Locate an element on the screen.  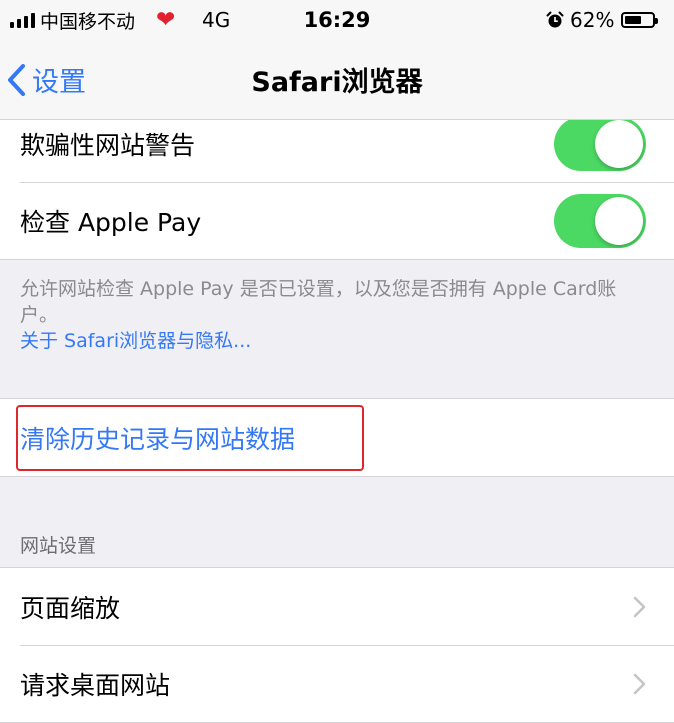
heart-icon: ❤ is located at coordinates (166, 20).